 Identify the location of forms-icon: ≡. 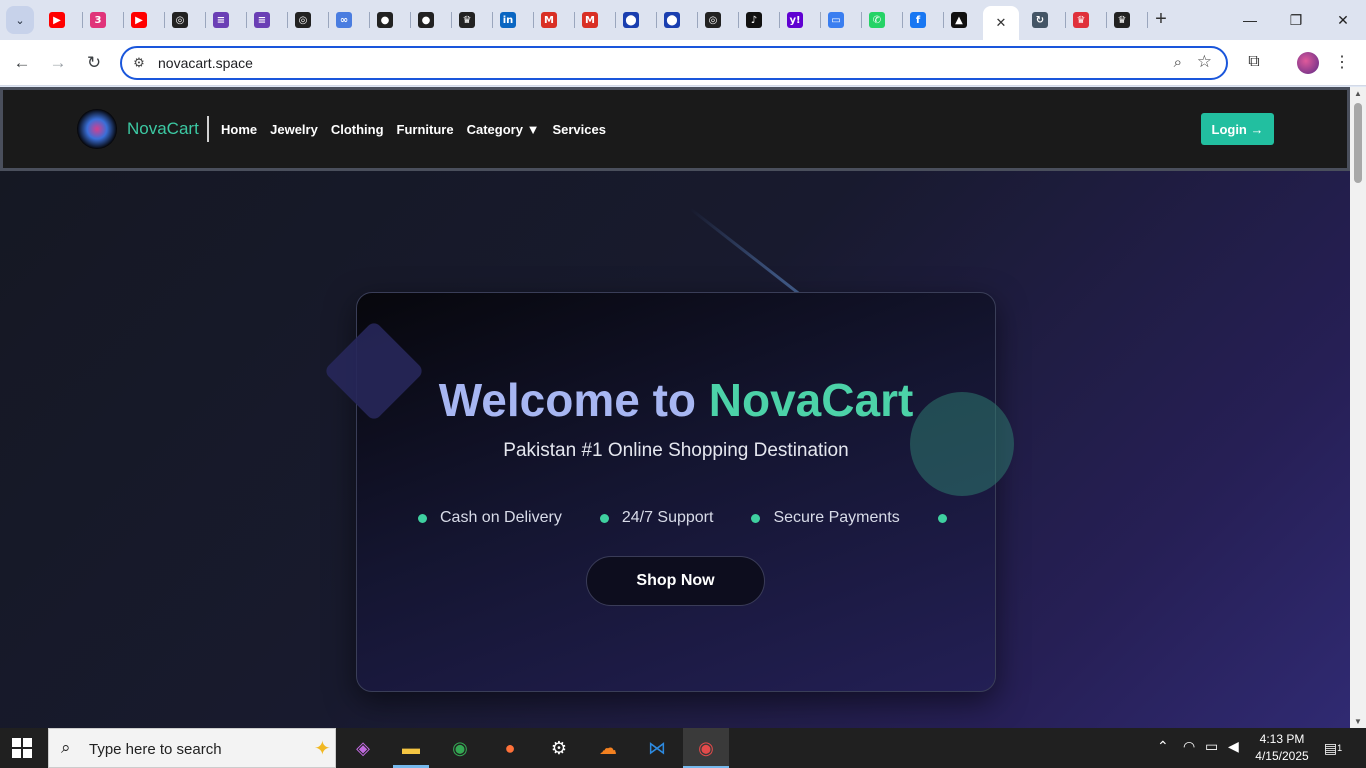
(221, 20).